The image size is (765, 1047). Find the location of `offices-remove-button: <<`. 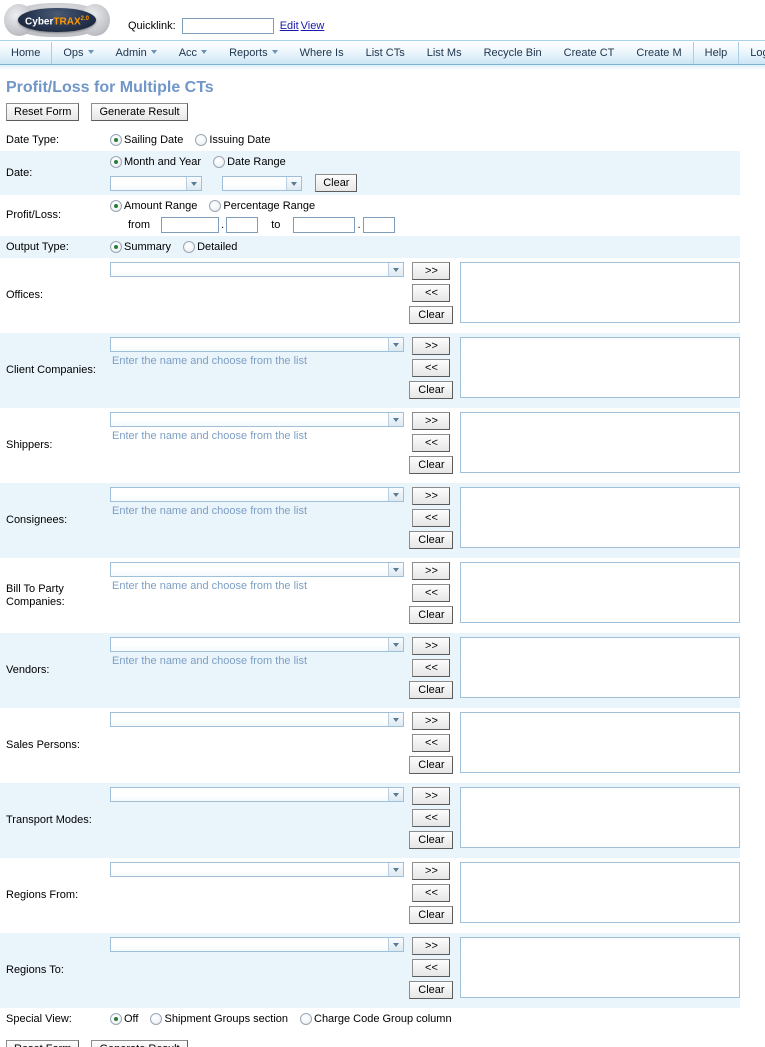

offices-remove-button: << is located at coordinates (431, 293).